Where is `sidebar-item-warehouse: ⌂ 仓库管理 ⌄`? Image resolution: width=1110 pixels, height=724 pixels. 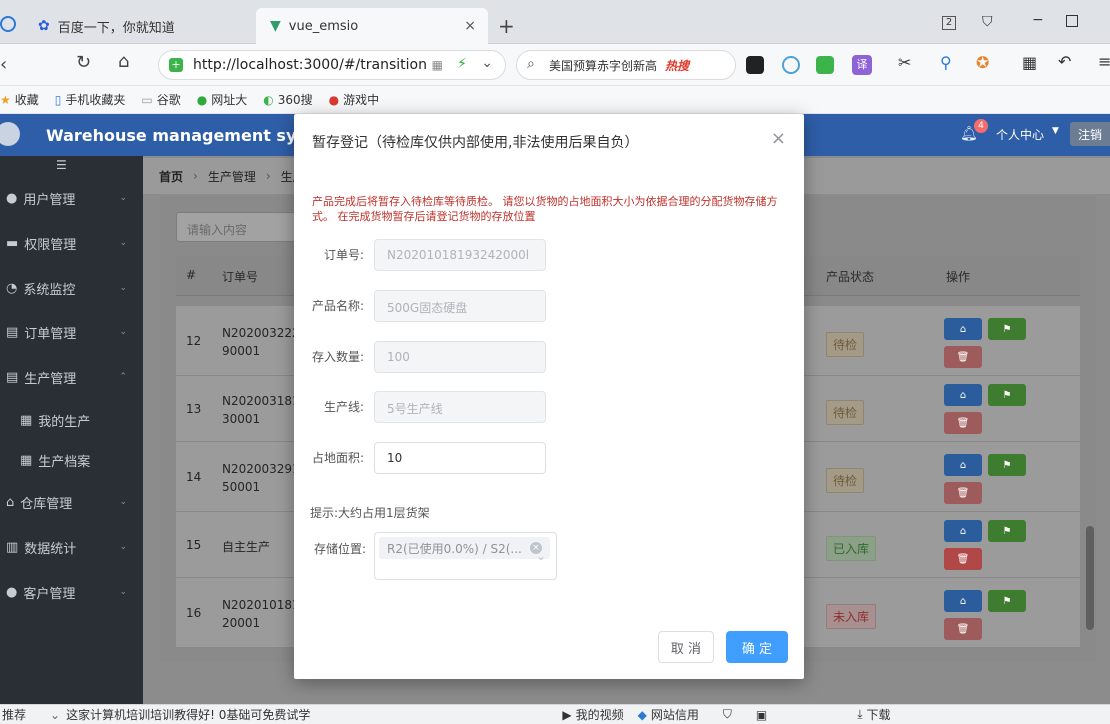 sidebar-item-warehouse: ⌂ 仓库管理 ⌄ is located at coordinates (71, 502).